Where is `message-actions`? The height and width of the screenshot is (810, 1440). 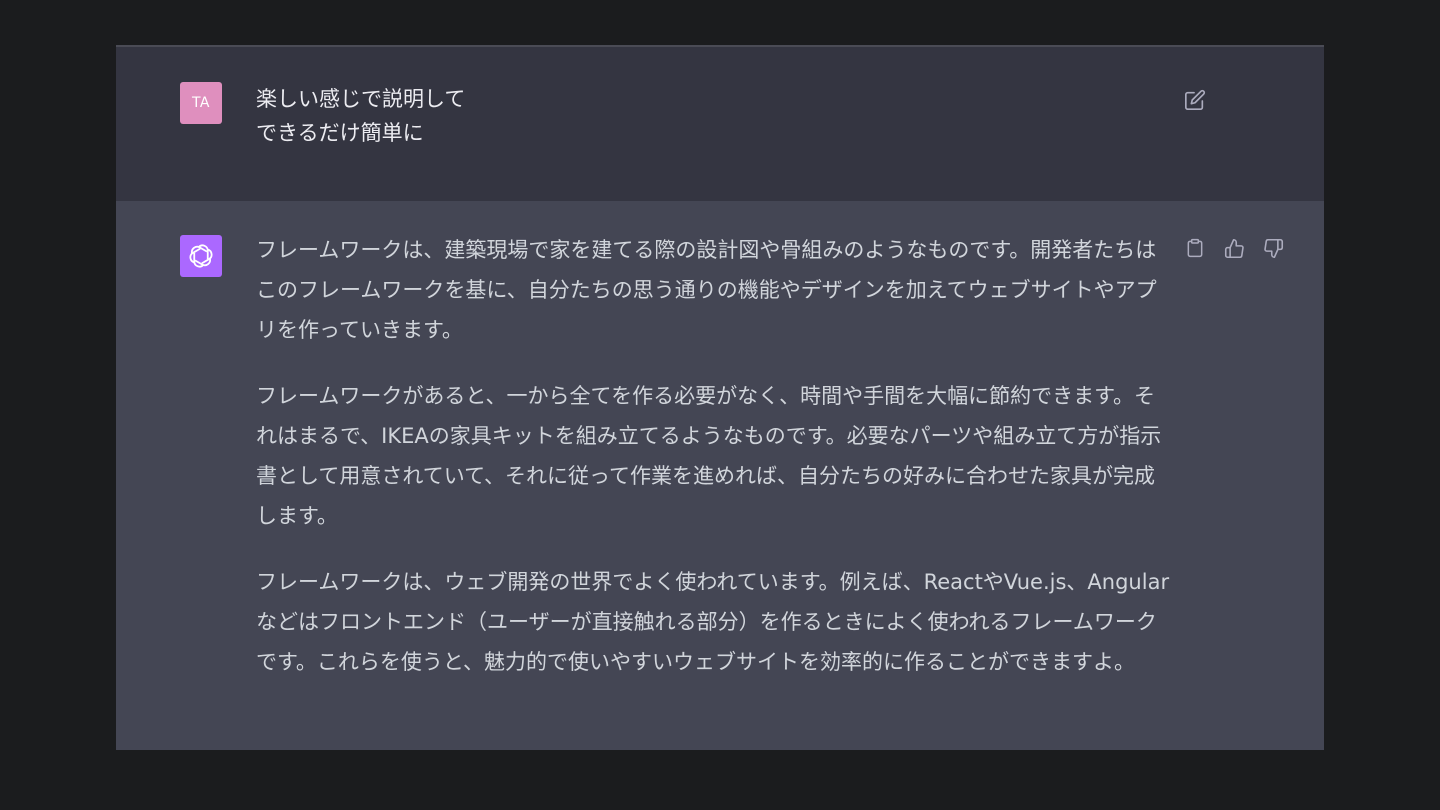 message-actions is located at coordinates (1234, 248).